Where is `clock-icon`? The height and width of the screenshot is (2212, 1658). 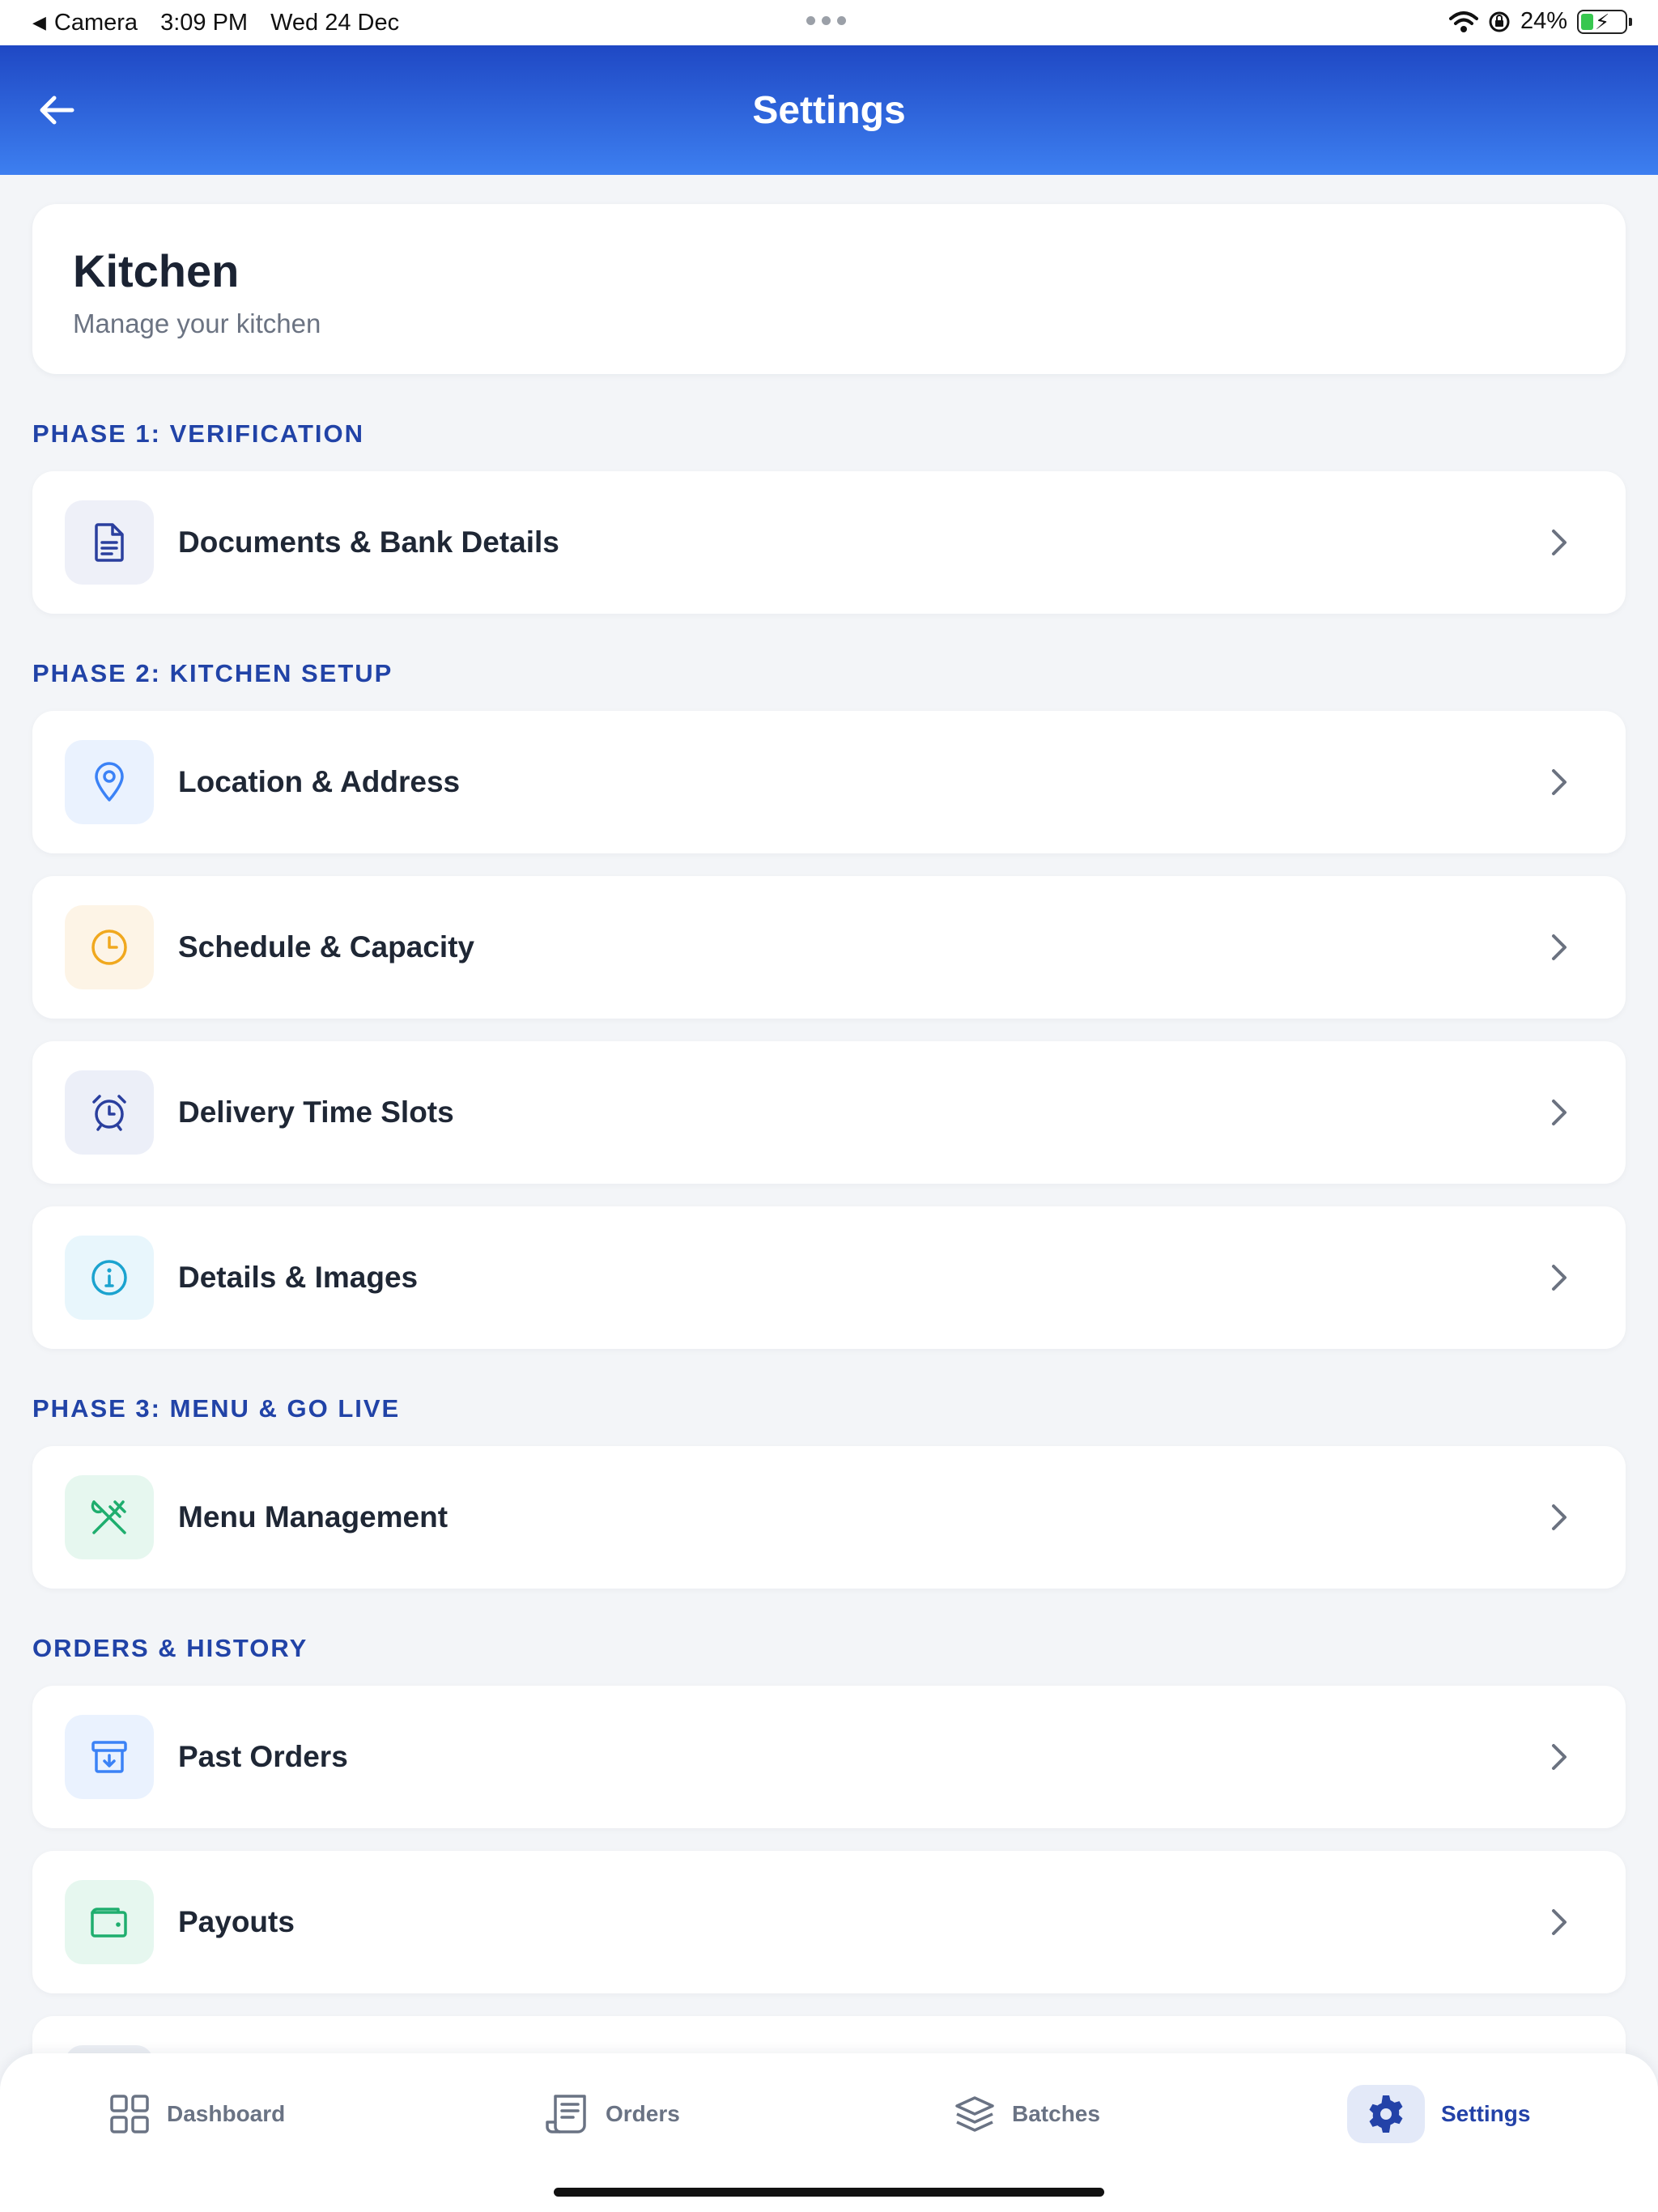
clock-icon is located at coordinates (109, 947).